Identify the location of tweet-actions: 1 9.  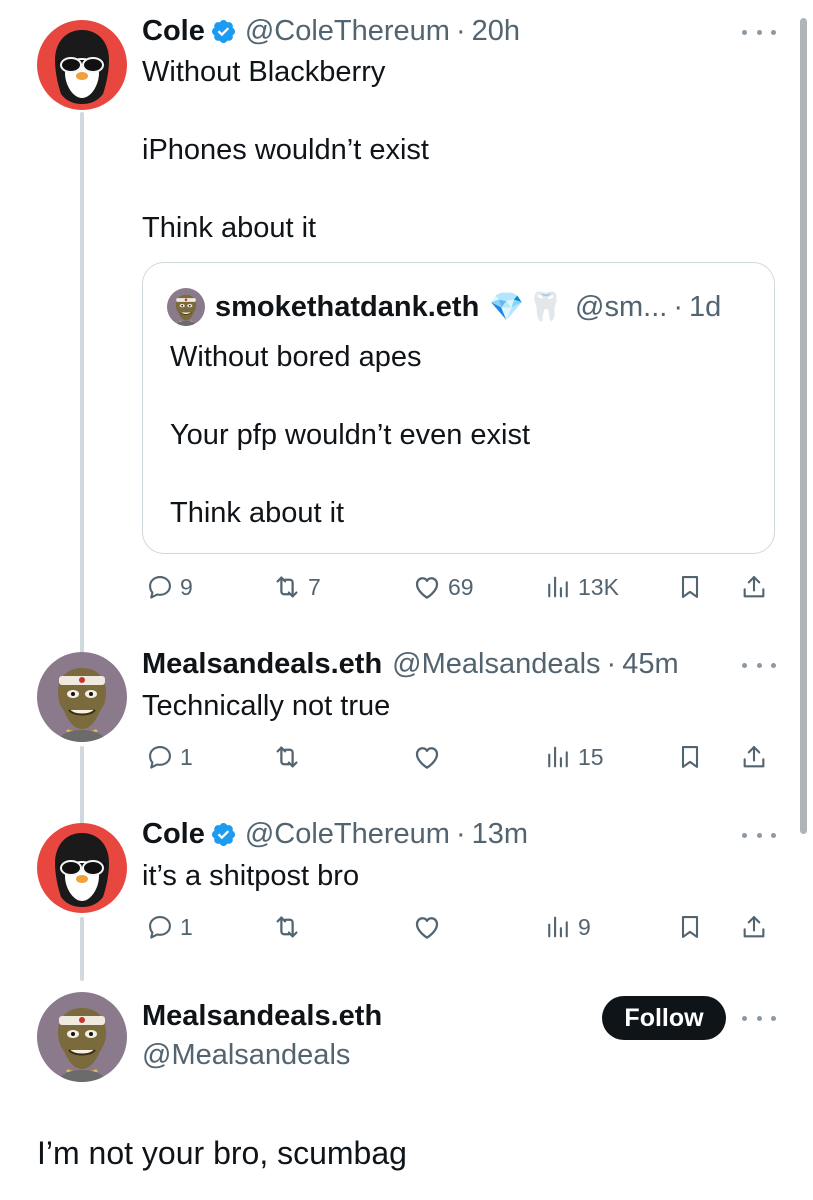
(462, 927).